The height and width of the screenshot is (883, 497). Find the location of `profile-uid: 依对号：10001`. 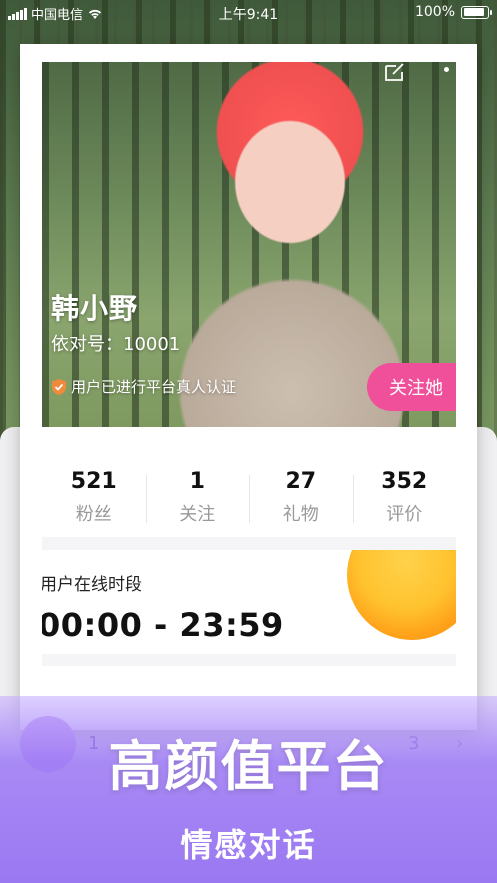

profile-uid: 依对号：10001 is located at coordinates (115, 343).